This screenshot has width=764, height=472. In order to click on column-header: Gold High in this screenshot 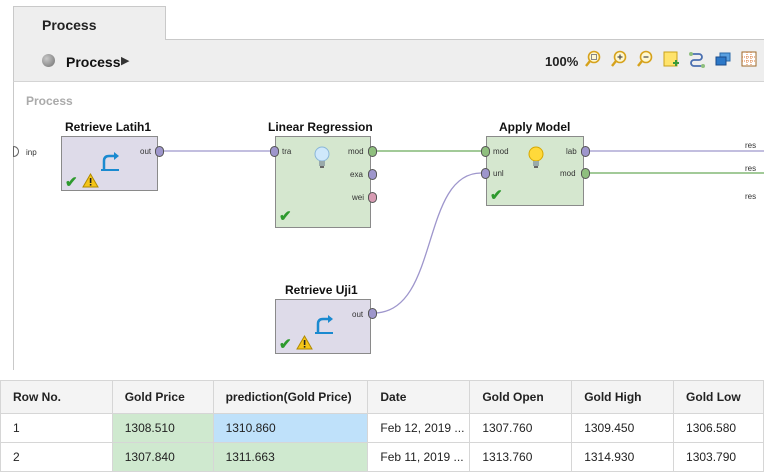, I will do `click(623, 397)`.